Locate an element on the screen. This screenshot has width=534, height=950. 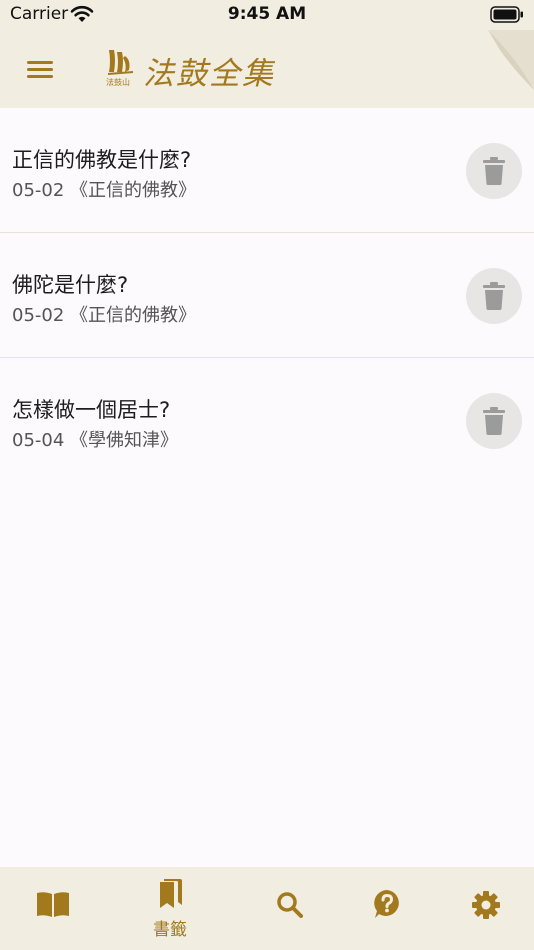
status-bar: Carrier 9:45 AM is located at coordinates (267, 15).